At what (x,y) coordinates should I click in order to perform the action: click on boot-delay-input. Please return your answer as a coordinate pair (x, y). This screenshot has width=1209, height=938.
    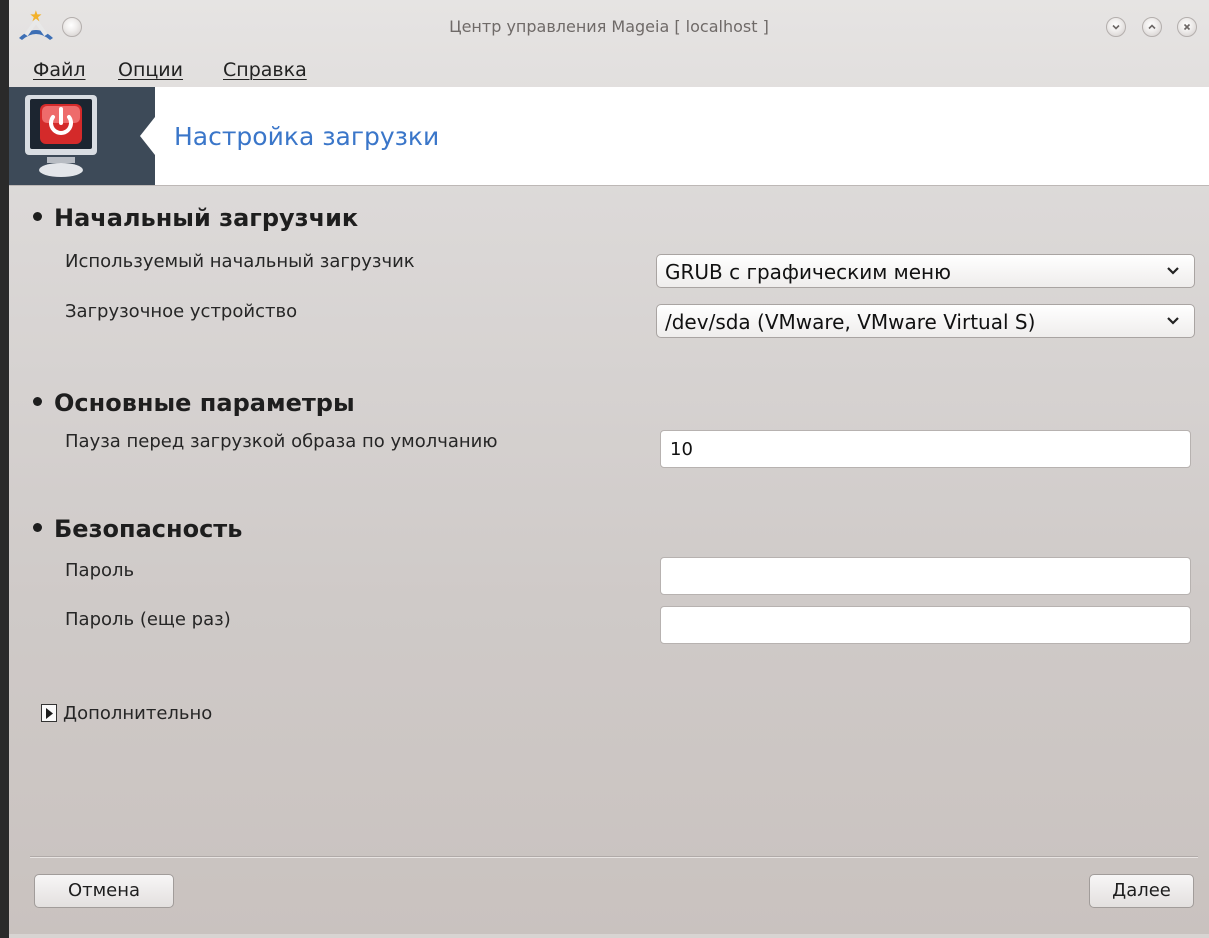
    Looking at the image, I should click on (925, 449).